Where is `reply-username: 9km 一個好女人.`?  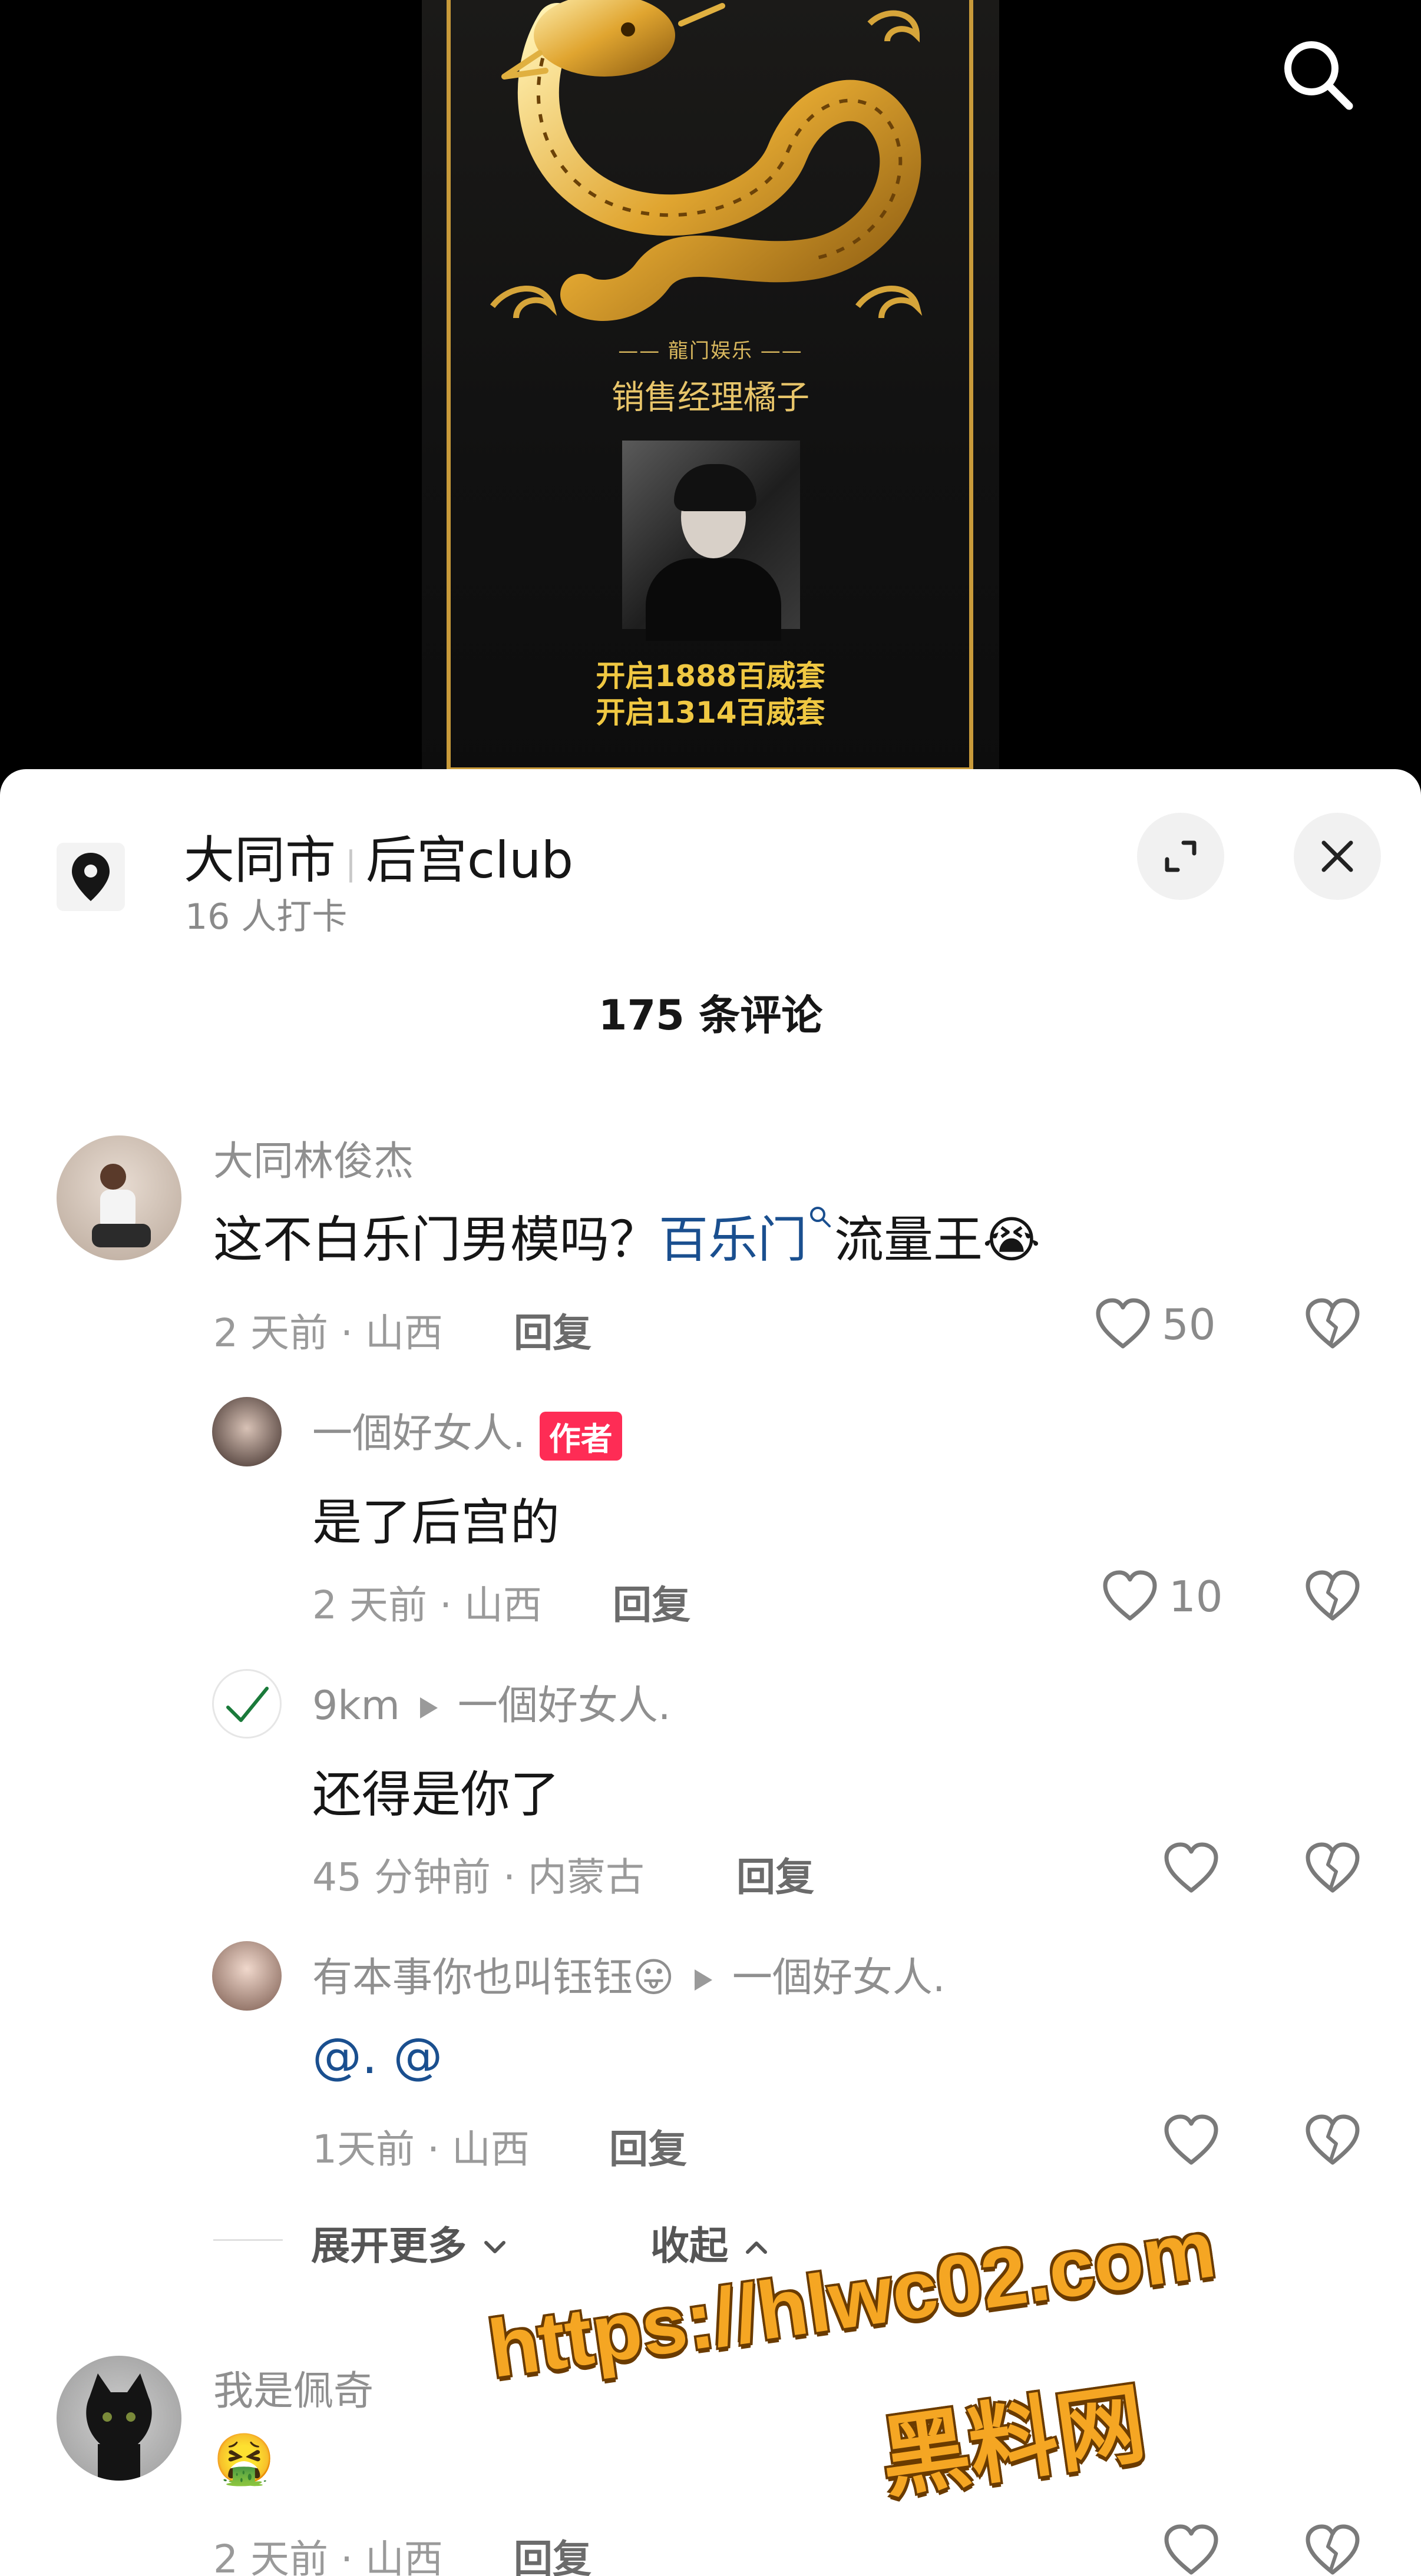 reply-username: 9km 一個好女人. is located at coordinates (491, 1702).